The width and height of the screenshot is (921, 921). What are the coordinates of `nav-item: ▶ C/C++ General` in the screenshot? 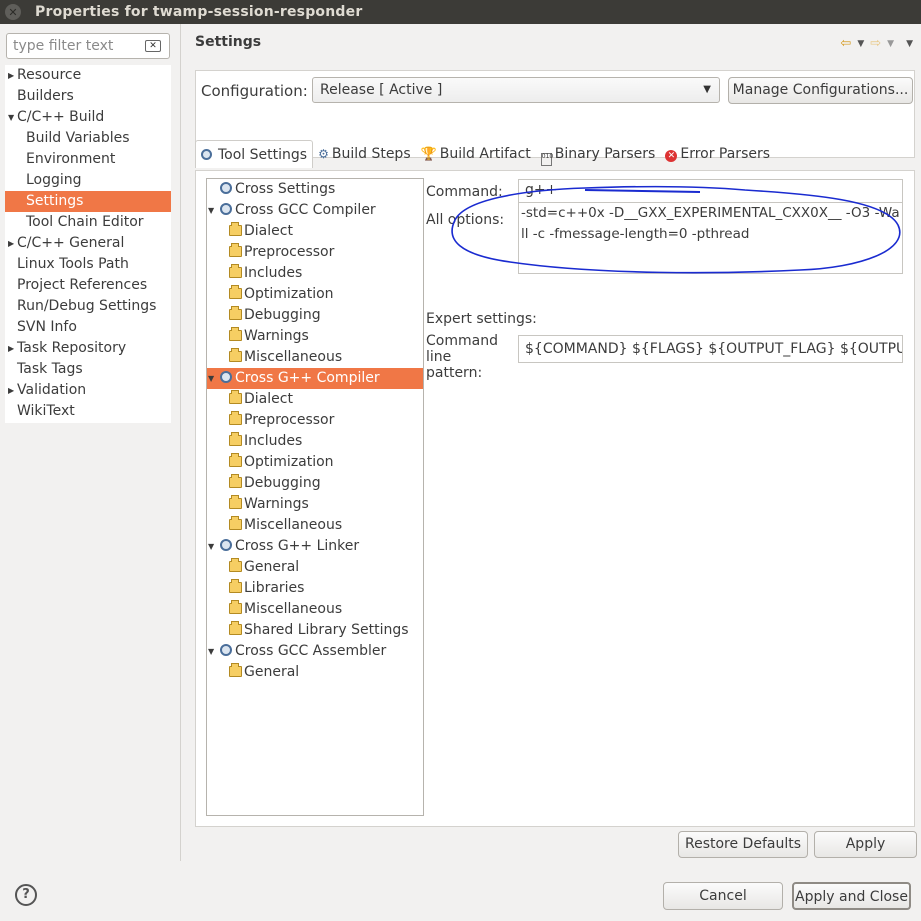 It's located at (88, 243).